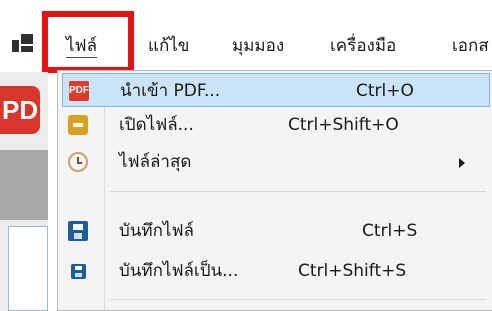 This screenshot has width=492, height=311. I want to click on shortcut-label: Ctrl+O, so click(385, 91).